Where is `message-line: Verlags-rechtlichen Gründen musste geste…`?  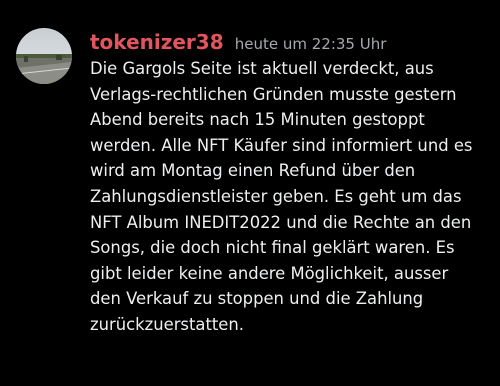
message-line: Verlags-rechtlichen Gründen musste geste… is located at coordinates (273, 94).